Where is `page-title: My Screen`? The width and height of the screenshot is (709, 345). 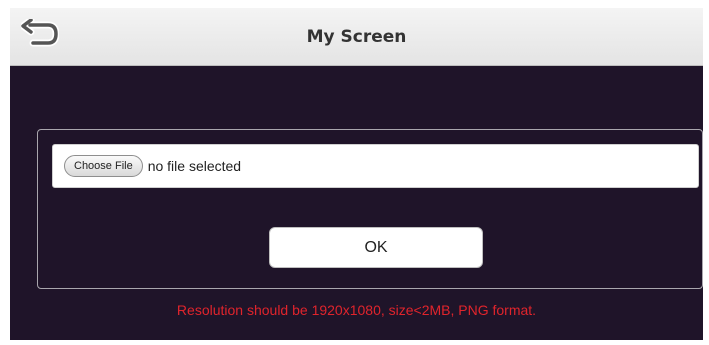 page-title: My Screen is located at coordinates (356, 37).